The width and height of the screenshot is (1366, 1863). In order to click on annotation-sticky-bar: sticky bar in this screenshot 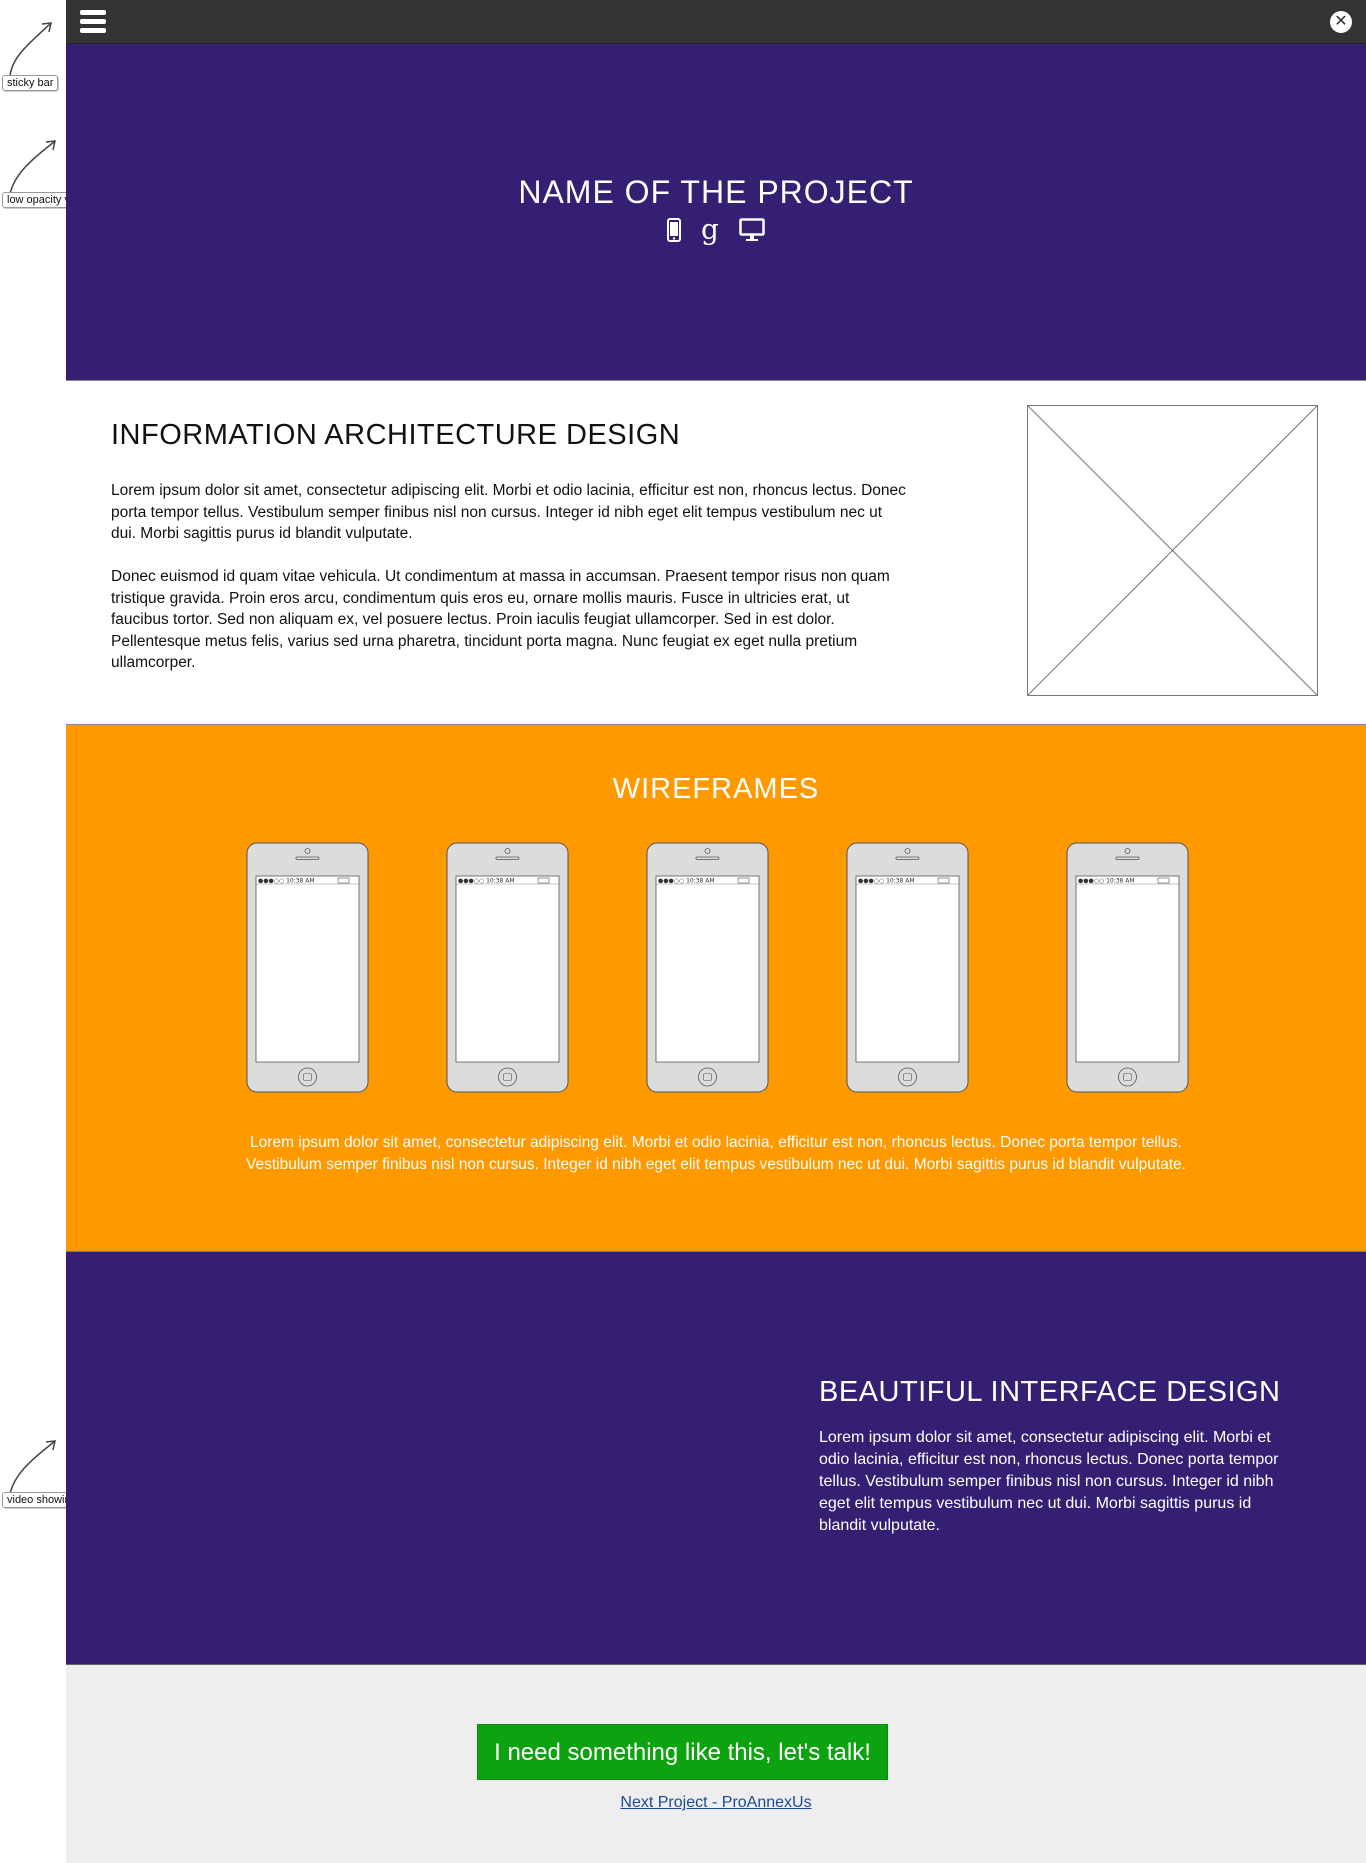, I will do `click(30, 83)`.